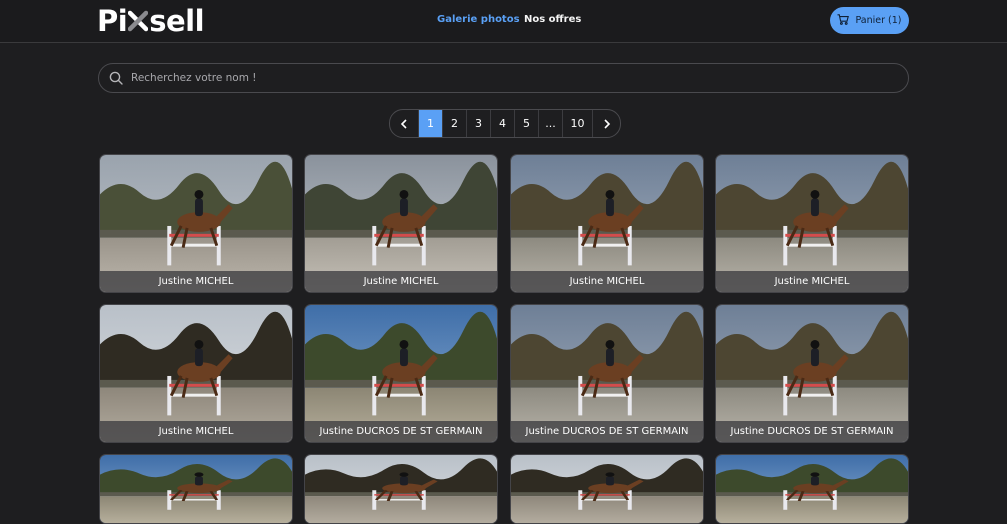 Image resolution: width=1007 pixels, height=524 pixels. What do you see at coordinates (116, 78) in the screenshot?
I see `search-icon` at bounding box center [116, 78].